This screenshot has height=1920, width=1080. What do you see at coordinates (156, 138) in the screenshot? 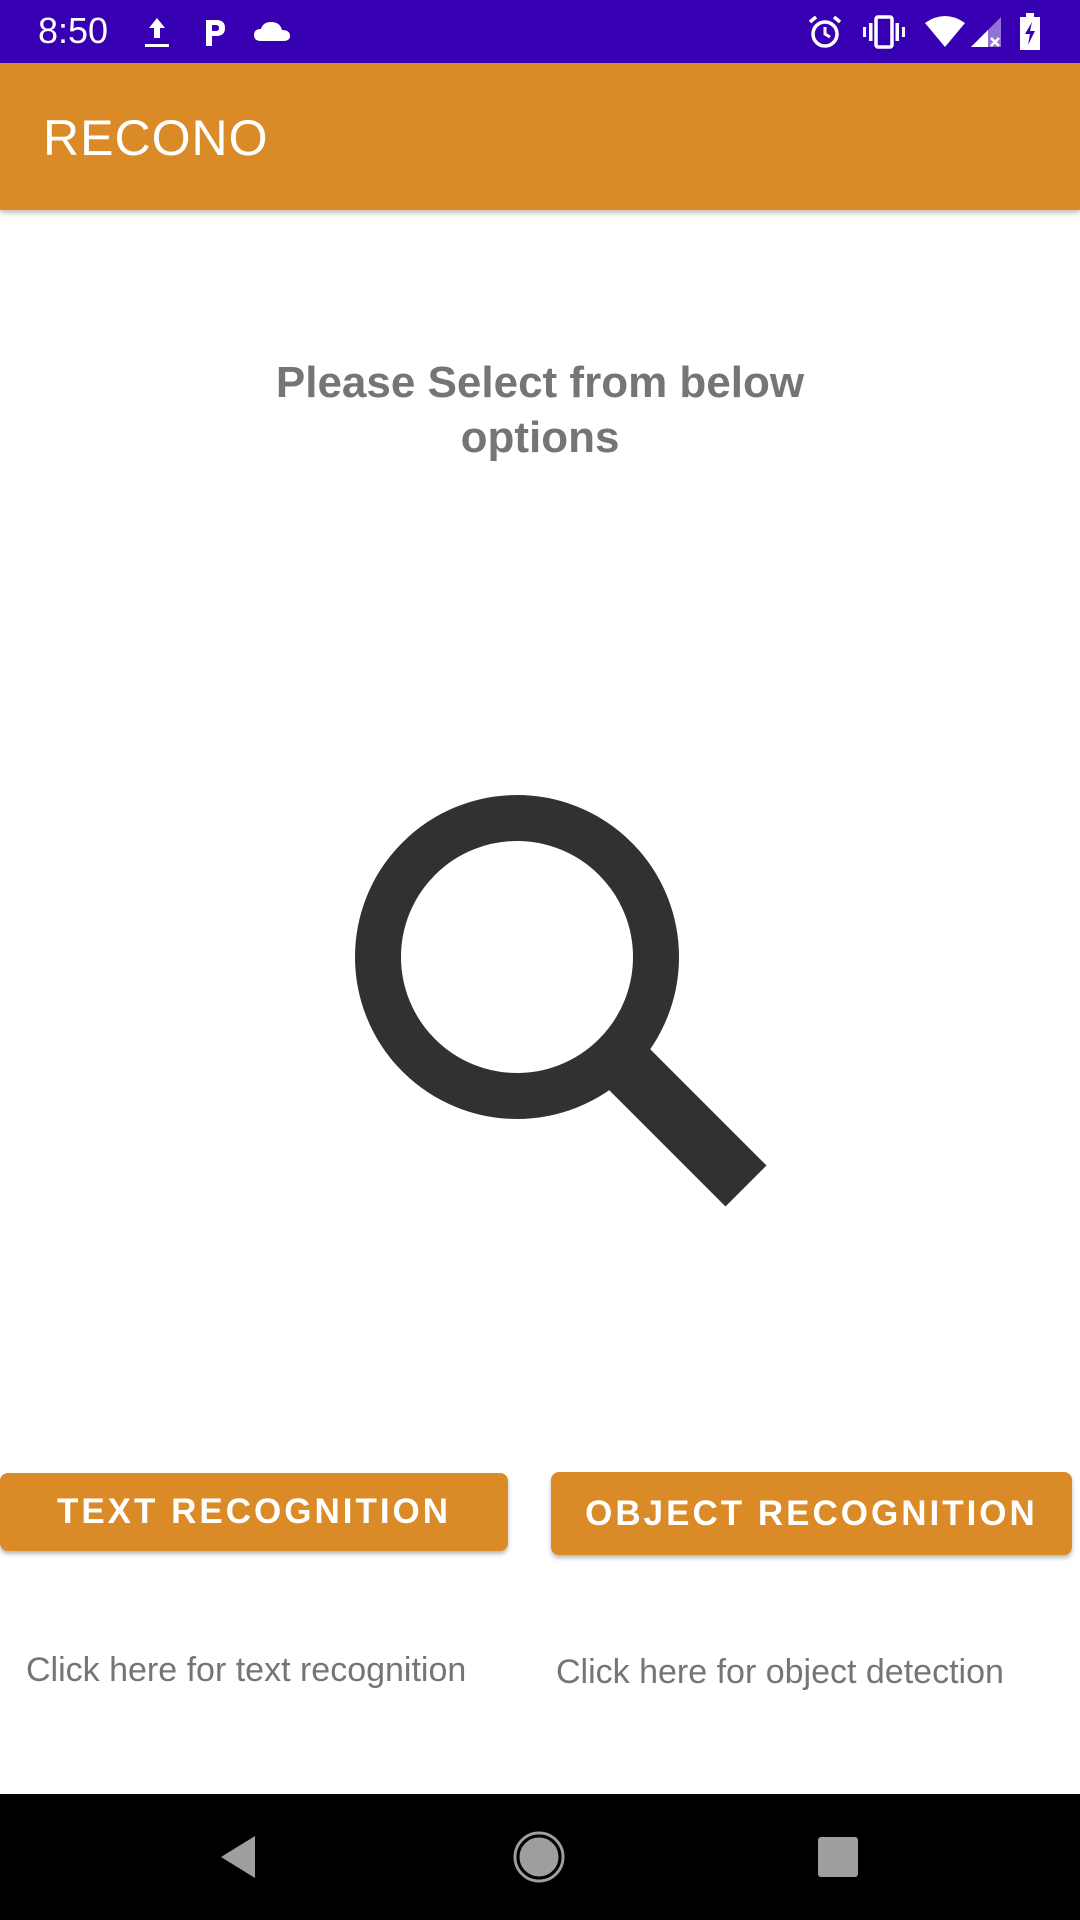
I see `app-title: RECONO` at bounding box center [156, 138].